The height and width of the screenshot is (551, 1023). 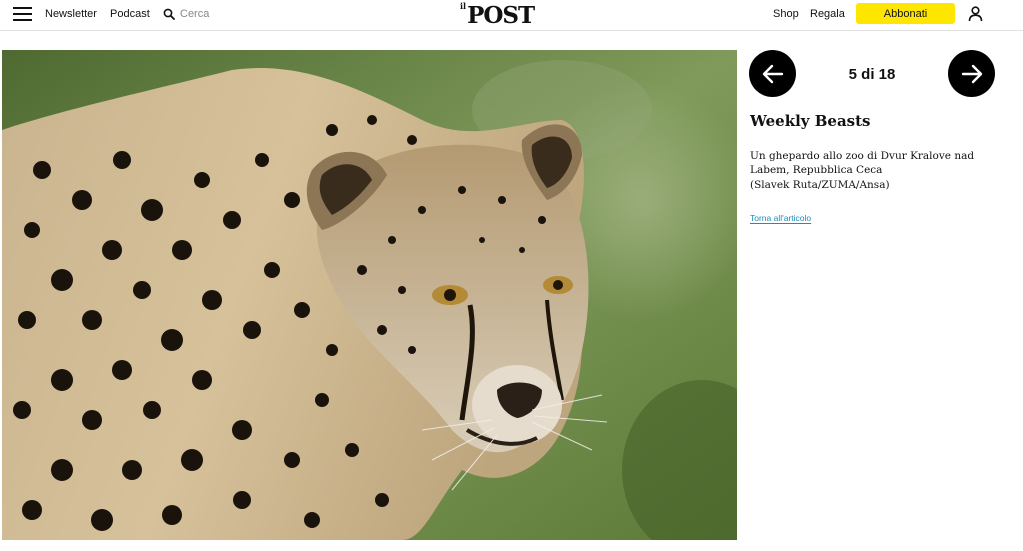 What do you see at coordinates (827, 14) in the screenshot?
I see `nav-regala-link: Regala` at bounding box center [827, 14].